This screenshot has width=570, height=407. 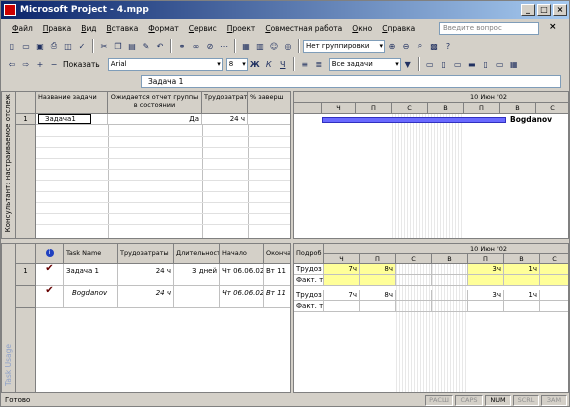 I want to click on indent-icon: ⇨, so click(x=26, y=64).